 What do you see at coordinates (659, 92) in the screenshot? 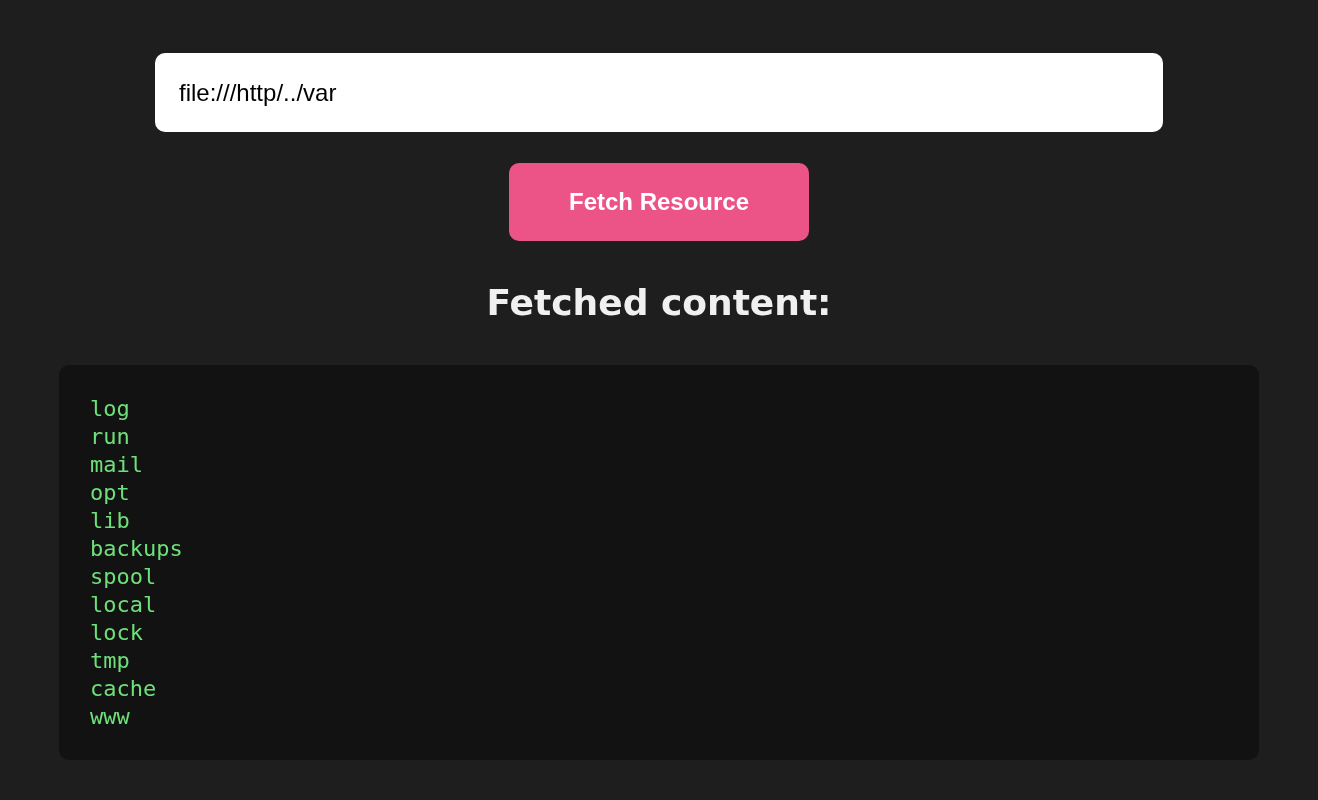
I see `url-field: file:///http/../var` at bounding box center [659, 92].